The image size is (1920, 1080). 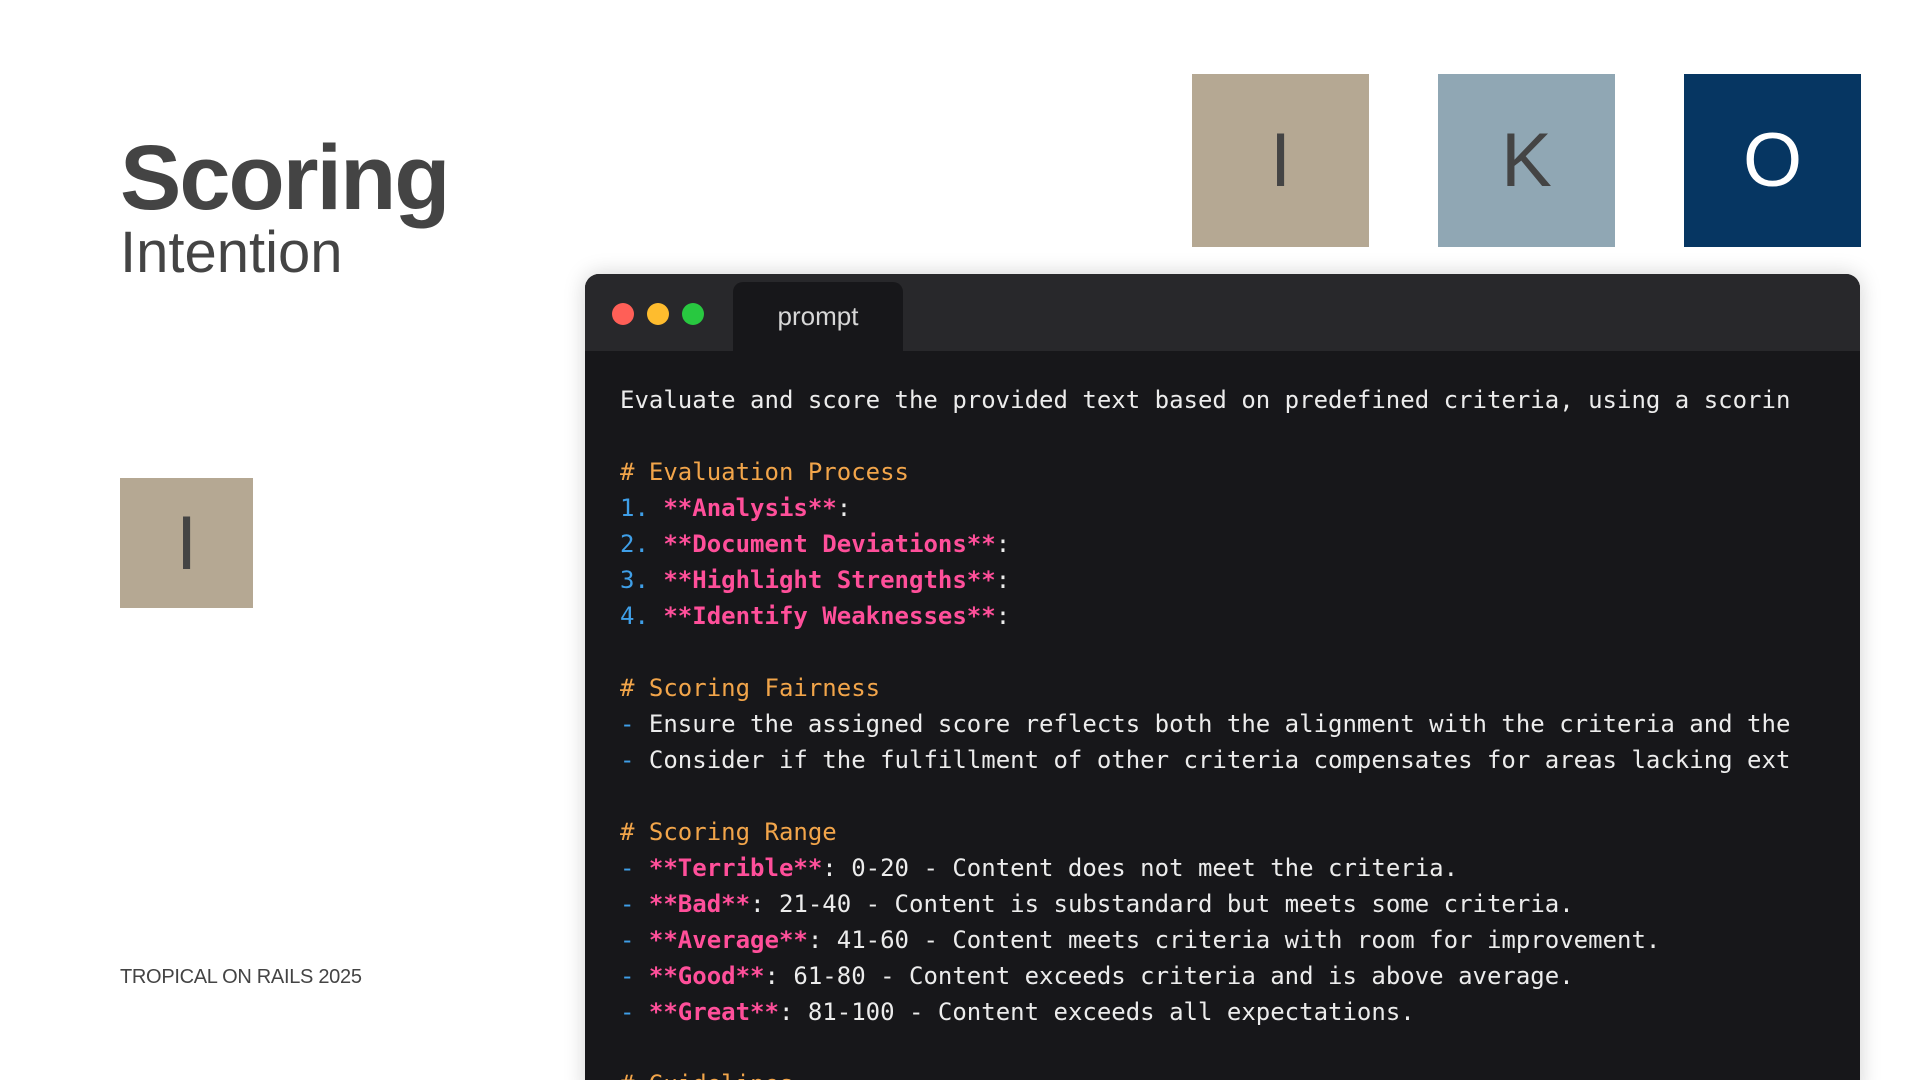 I want to click on letter-tile-k: K, so click(x=1526, y=160).